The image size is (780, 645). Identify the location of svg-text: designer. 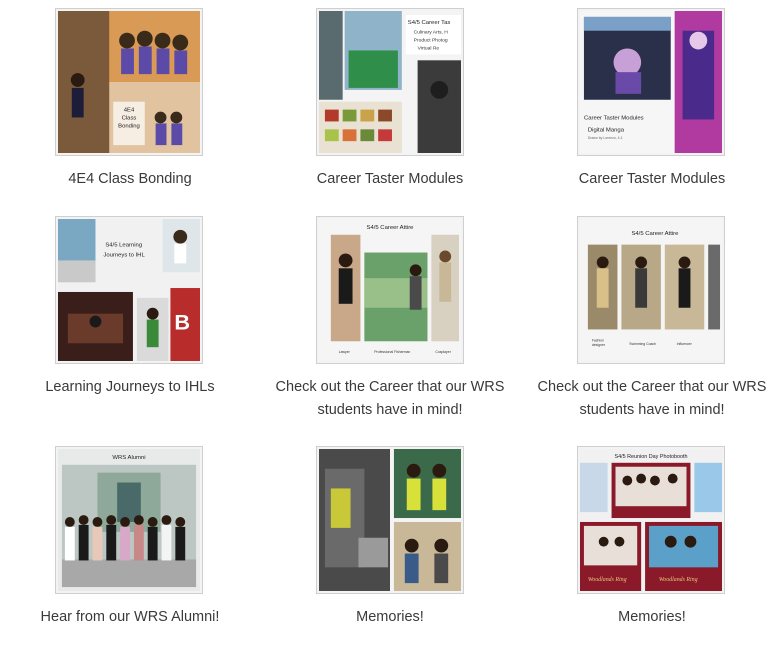
(599, 345).